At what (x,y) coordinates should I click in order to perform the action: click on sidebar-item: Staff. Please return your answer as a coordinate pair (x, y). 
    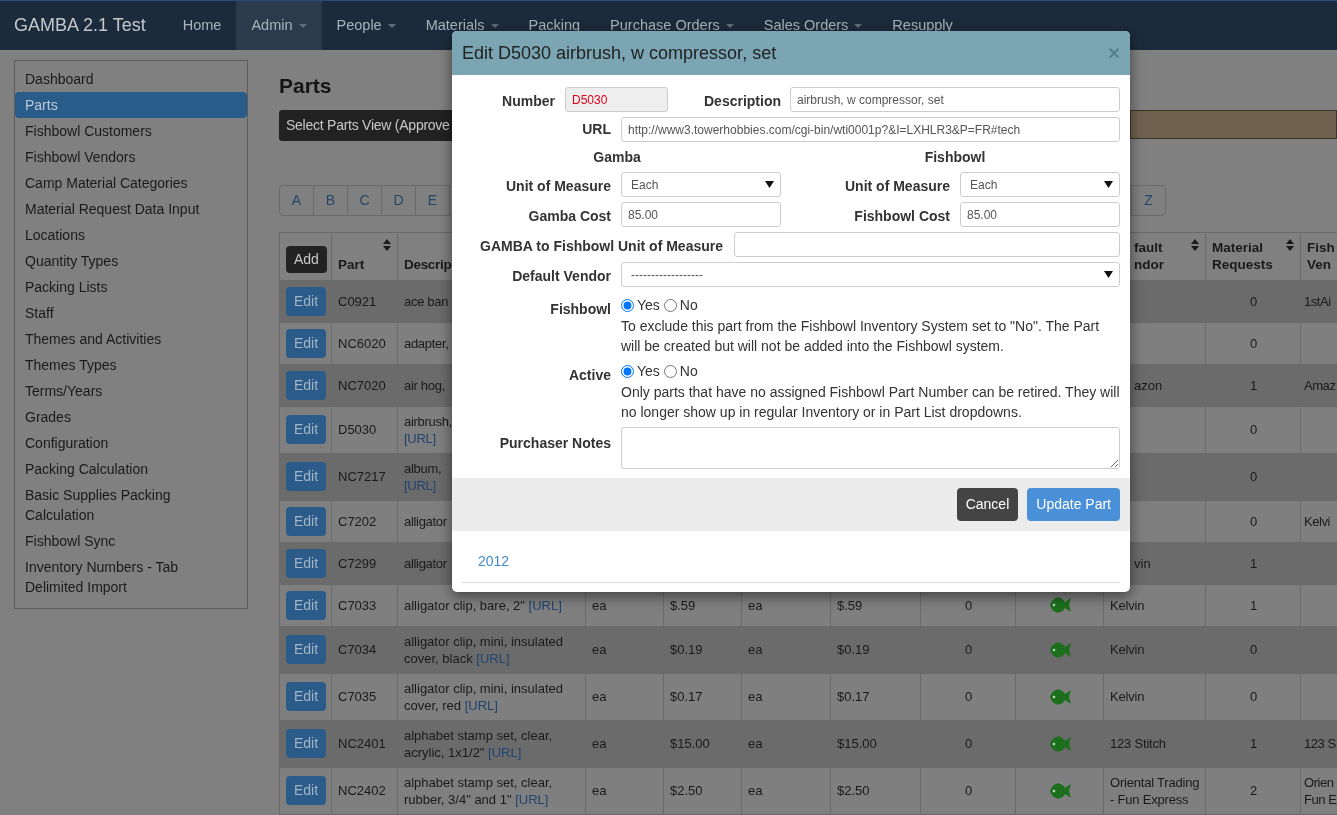
    Looking at the image, I should click on (131, 313).